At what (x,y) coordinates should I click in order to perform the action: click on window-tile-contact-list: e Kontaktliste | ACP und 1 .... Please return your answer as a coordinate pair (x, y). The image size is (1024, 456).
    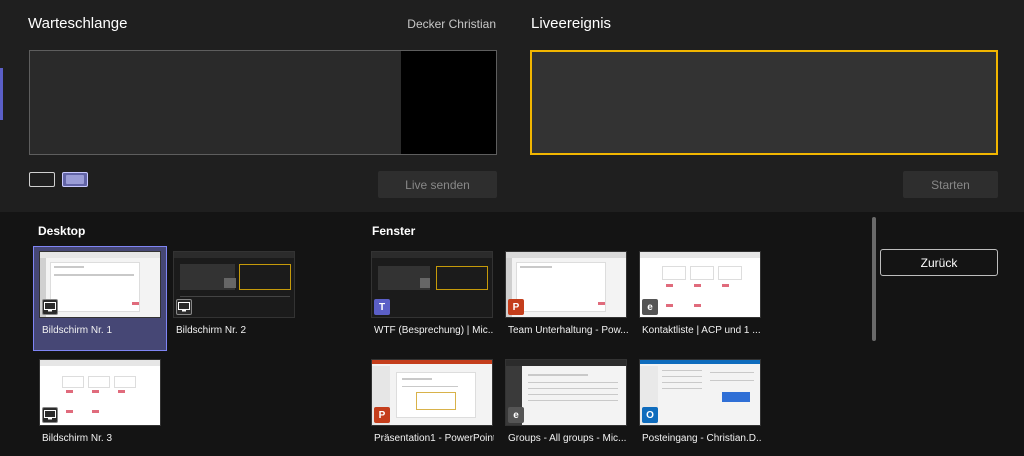
    Looking at the image, I should click on (700, 298).